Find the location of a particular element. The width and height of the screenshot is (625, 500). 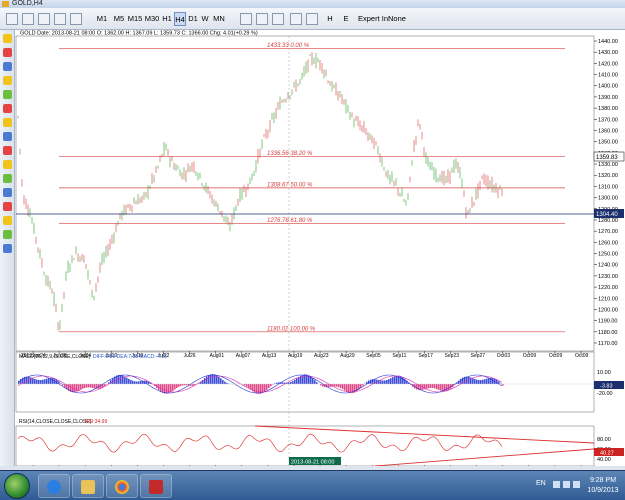

fib-level-label: 1336.56 38.20 % is located at coordinates (290, 154).